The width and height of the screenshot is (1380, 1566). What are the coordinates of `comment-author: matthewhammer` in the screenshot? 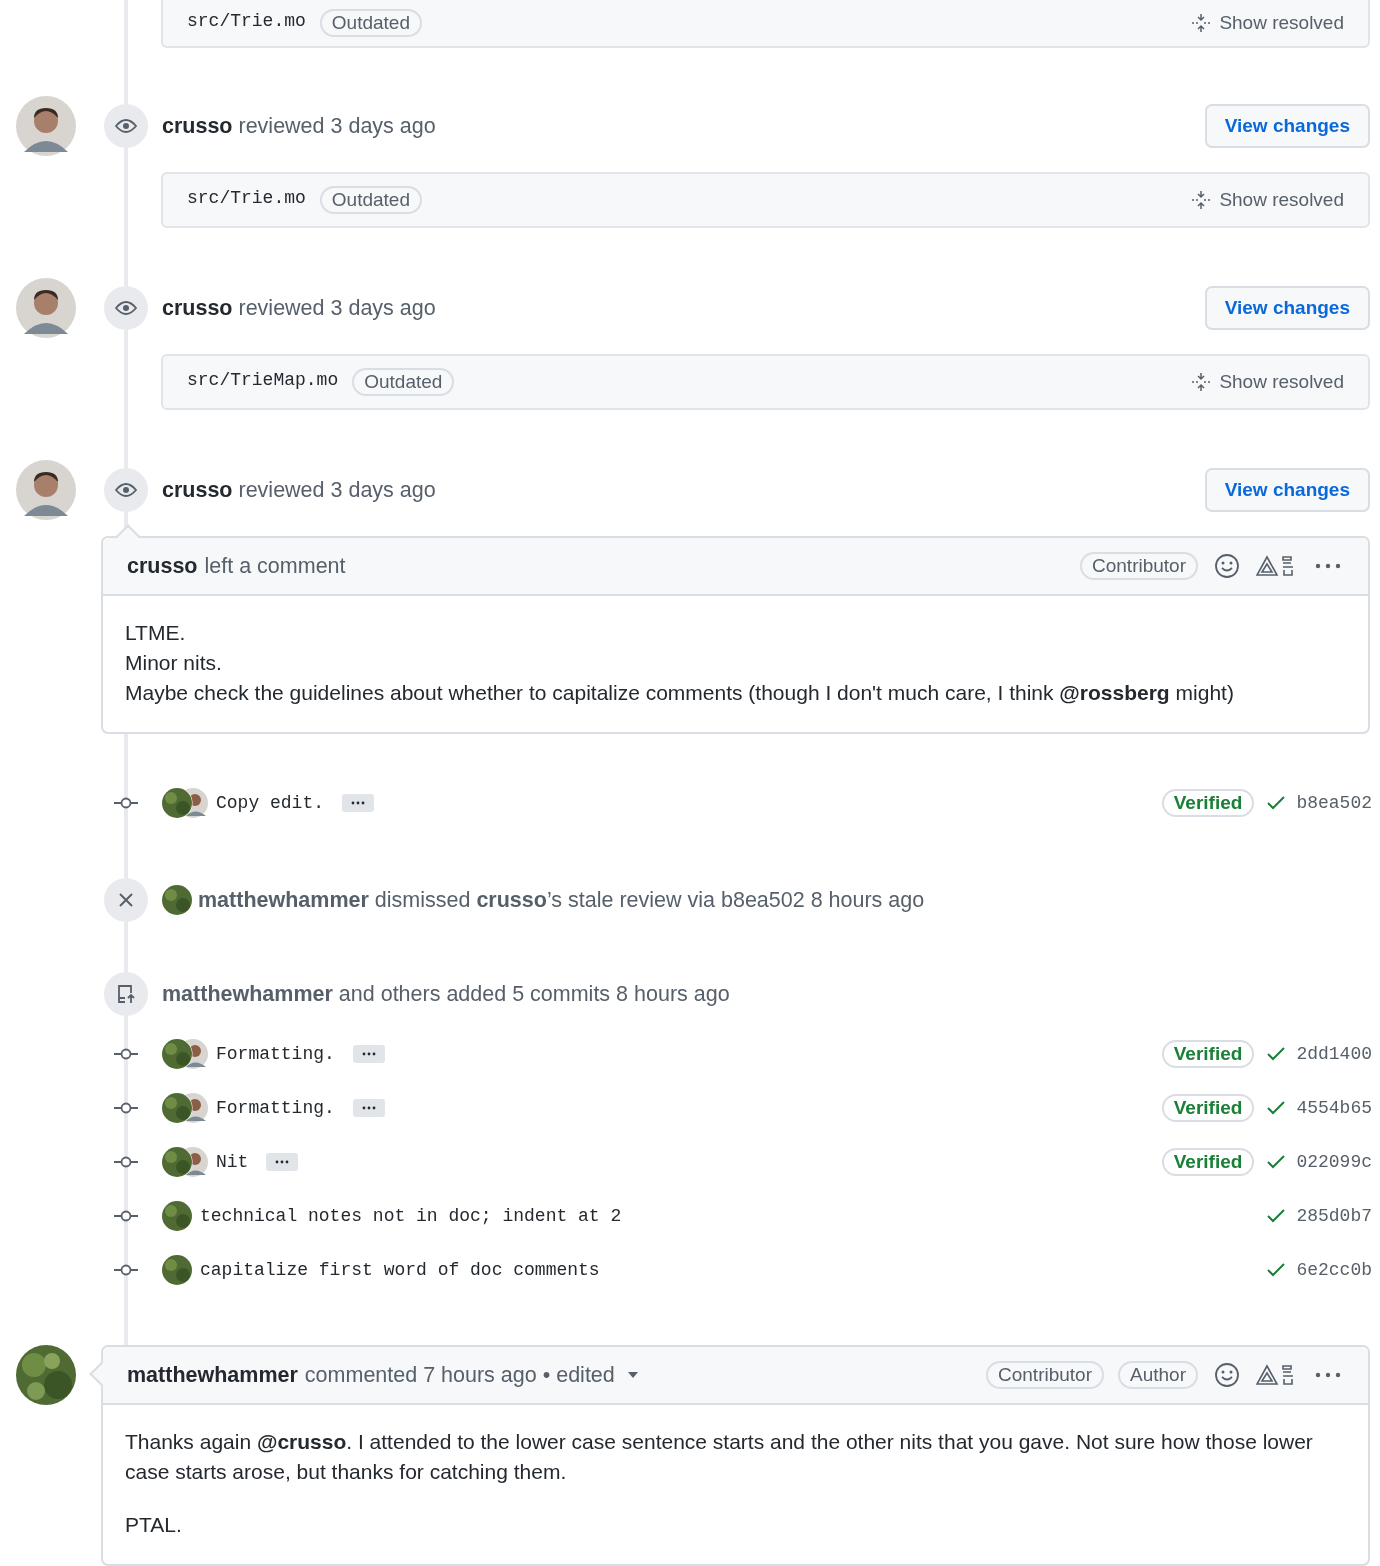 It's located at (212, 1375).